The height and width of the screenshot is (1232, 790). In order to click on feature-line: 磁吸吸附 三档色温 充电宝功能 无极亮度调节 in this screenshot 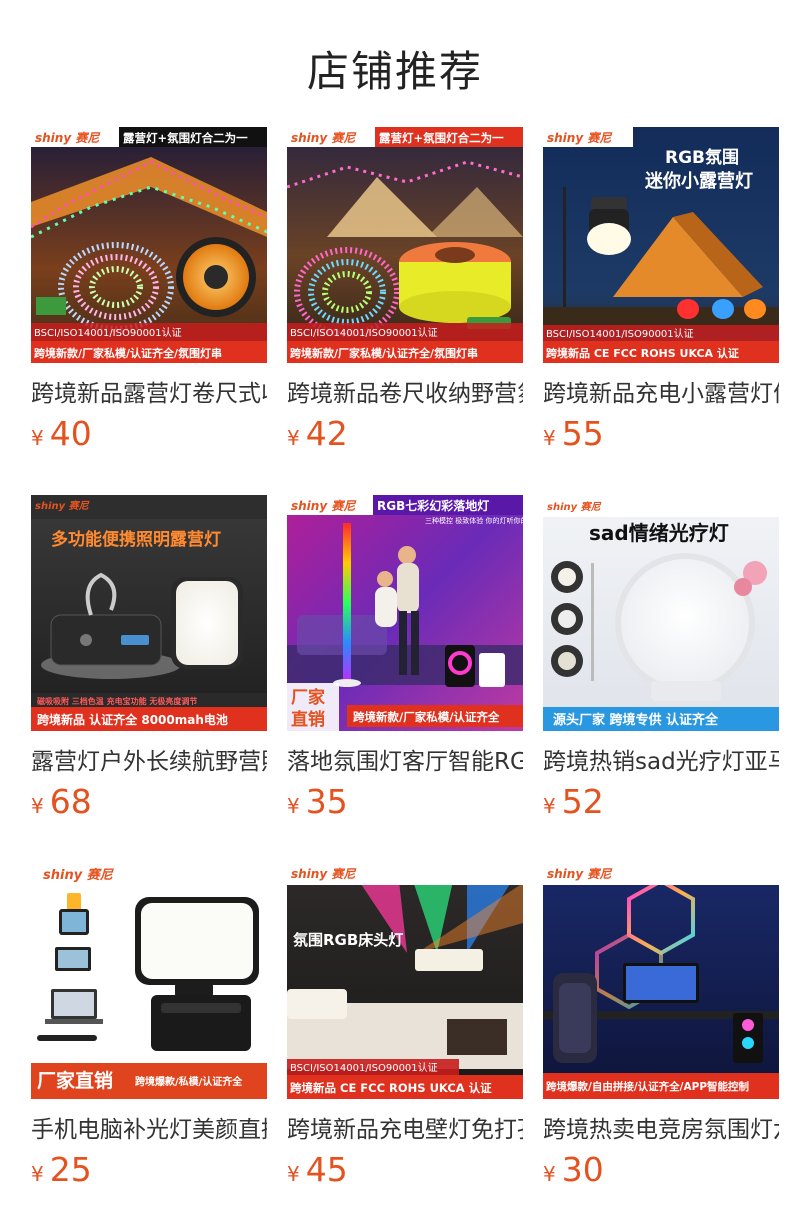, I will do `click(117, 701)`.